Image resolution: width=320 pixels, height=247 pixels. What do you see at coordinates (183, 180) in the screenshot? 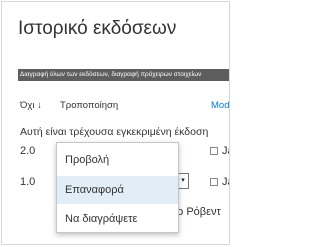
I see `chevron-down-icon: ▾` at bounding box center [183, 180].